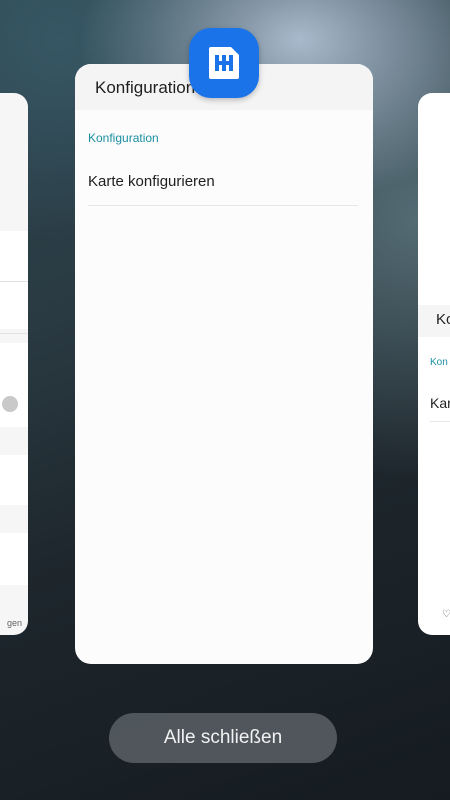 The width and height of the screenshot is (450, 800). I want to click on sim-card-icon, so click(224, 63).